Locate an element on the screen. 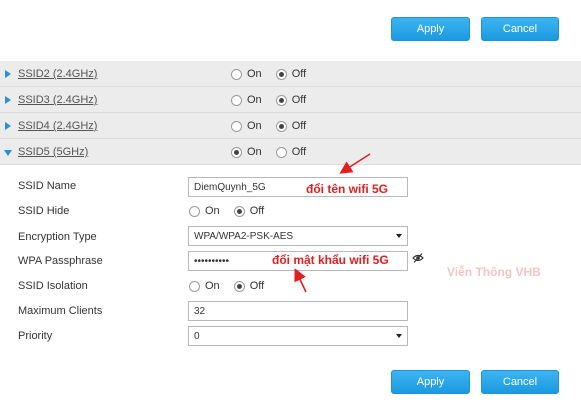  ssid2-on-radio is located at coordinates (236, 74).